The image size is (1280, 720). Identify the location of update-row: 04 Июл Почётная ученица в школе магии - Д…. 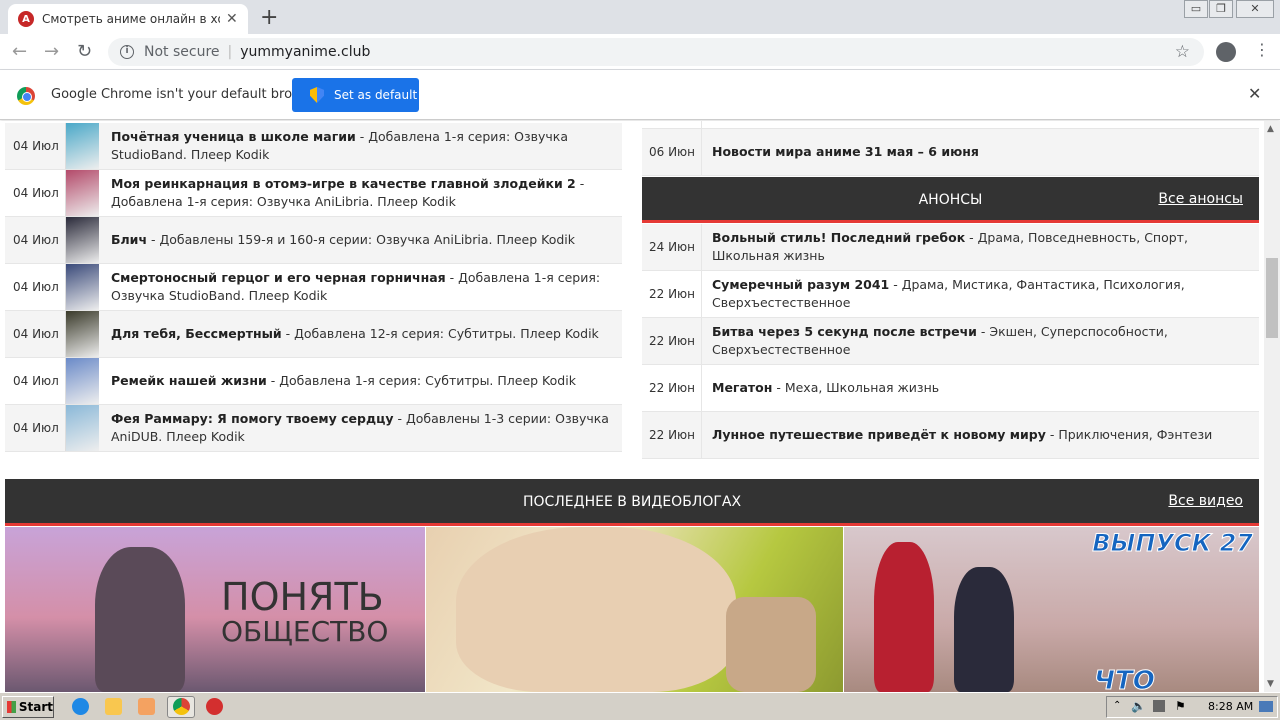
(313, 146).